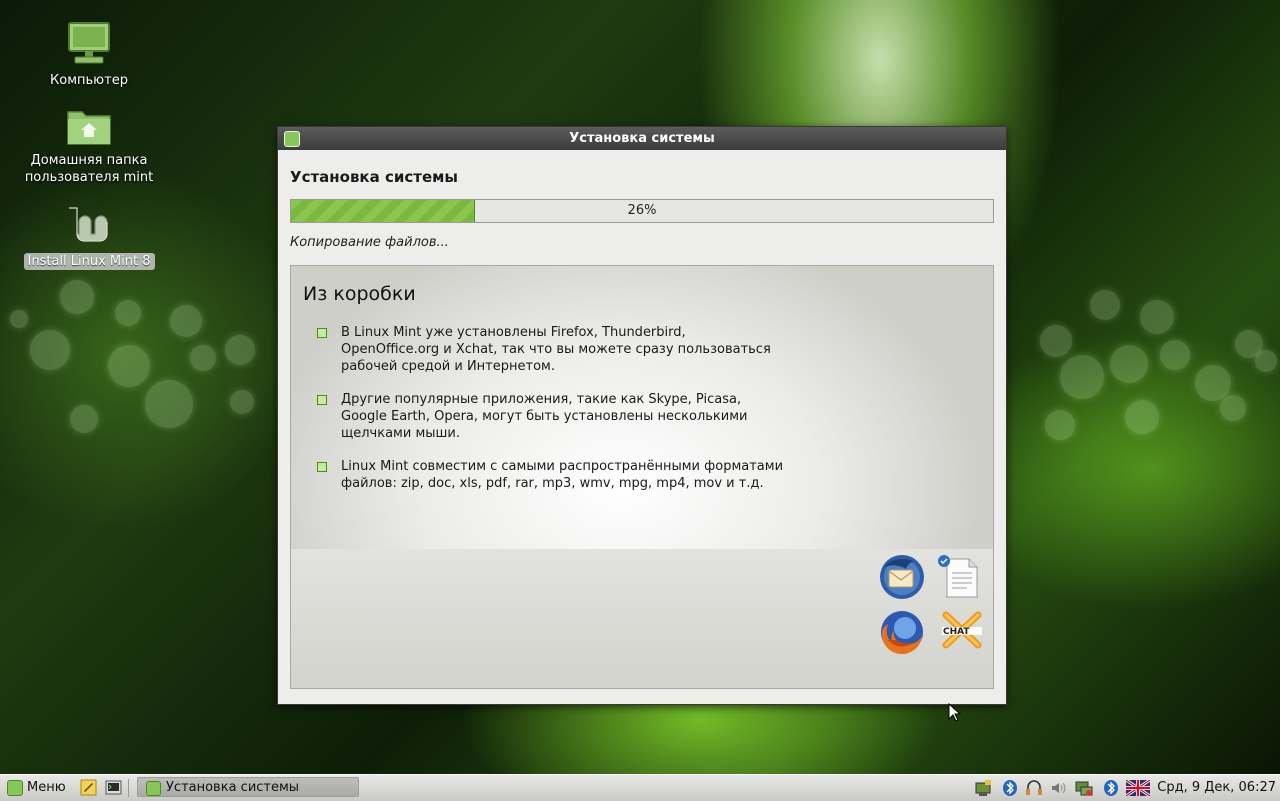 This screenshot has width=1280, height=801. I want to click on install-progress-bar: 26%, so click(642, 211).